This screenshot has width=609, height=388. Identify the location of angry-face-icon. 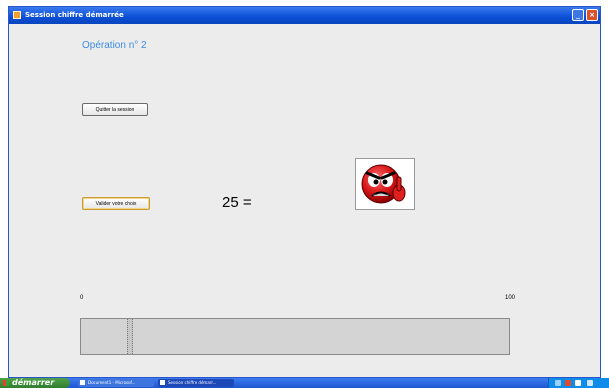
(383, 184).